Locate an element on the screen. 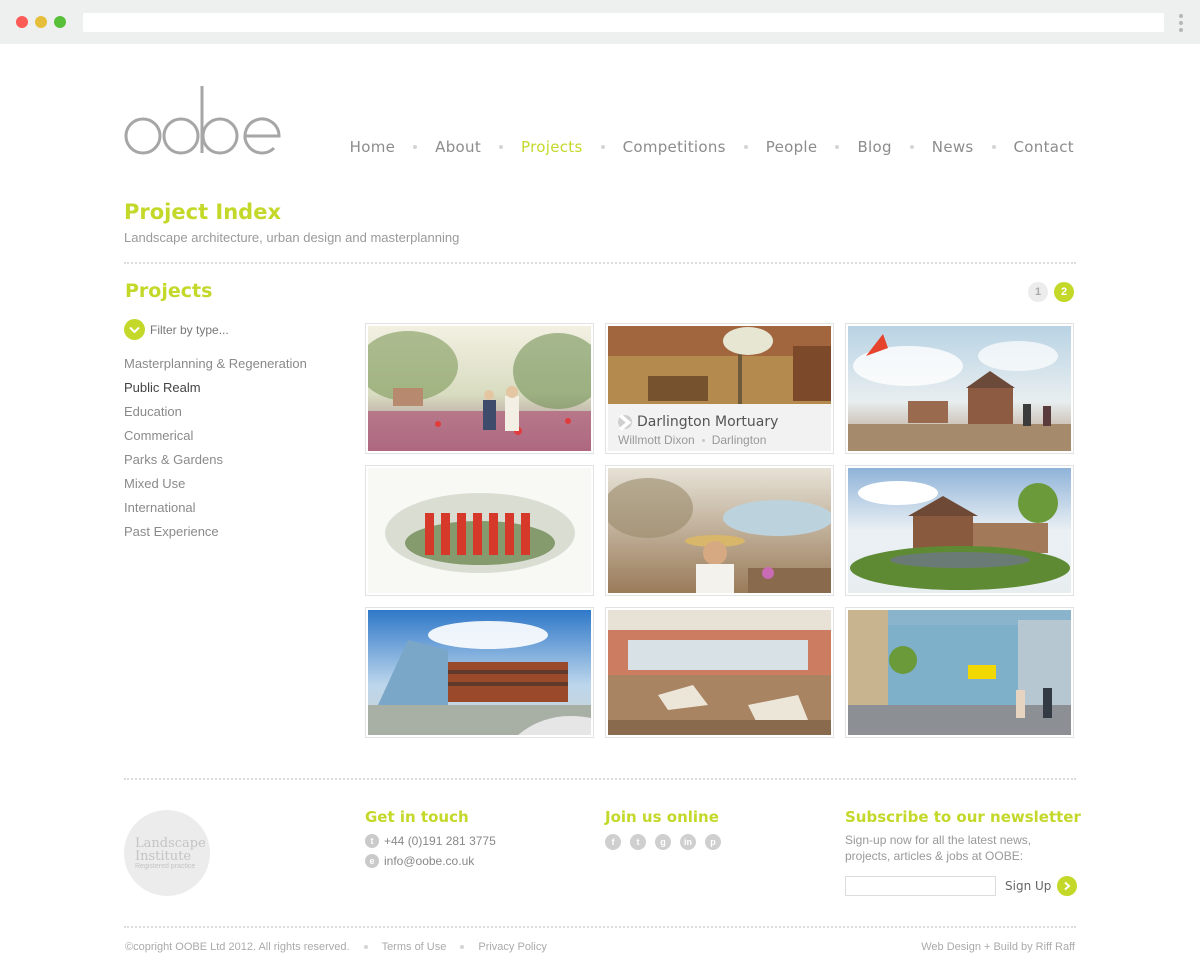 The height and width of the screenshot is (967, 1200). oobe-logo-icon is located at coordinates (202, 120).